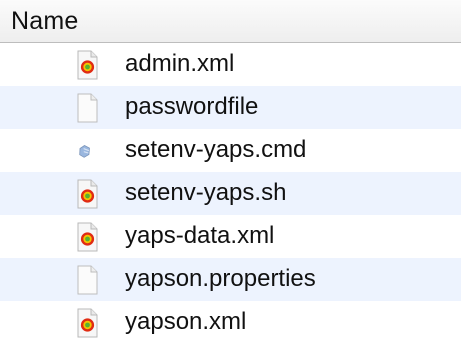  I want to click on file-row-yapson-xml: yapson.xml, so click(230, 322).